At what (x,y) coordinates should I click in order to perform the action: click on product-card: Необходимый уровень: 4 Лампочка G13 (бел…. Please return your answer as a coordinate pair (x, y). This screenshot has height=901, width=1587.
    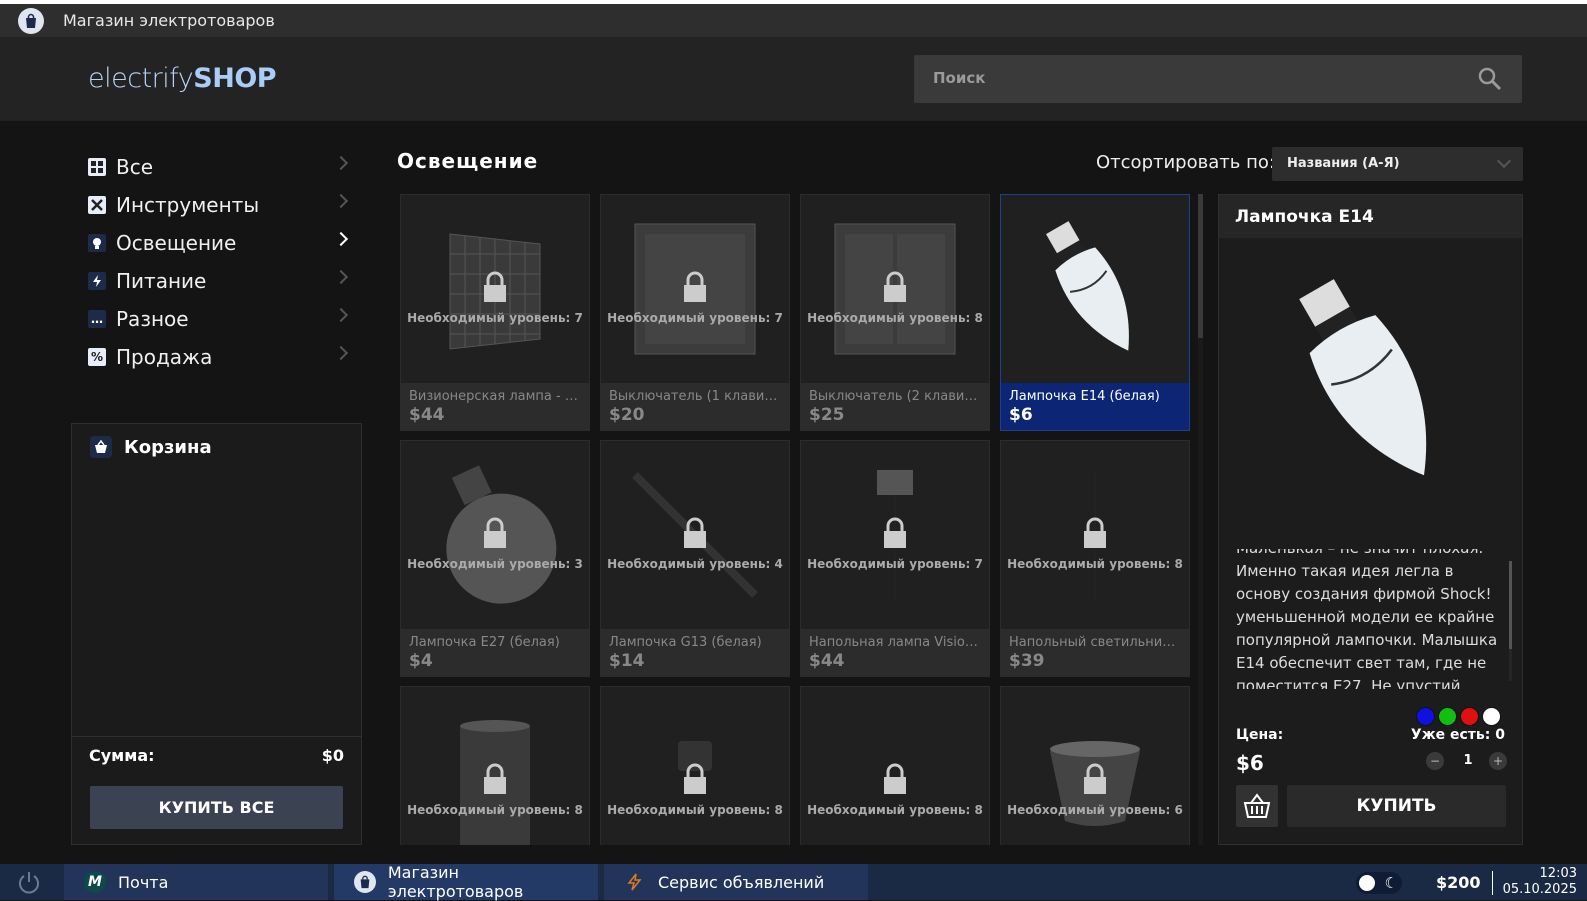
    Looking at the image, I should click on (695, 558).